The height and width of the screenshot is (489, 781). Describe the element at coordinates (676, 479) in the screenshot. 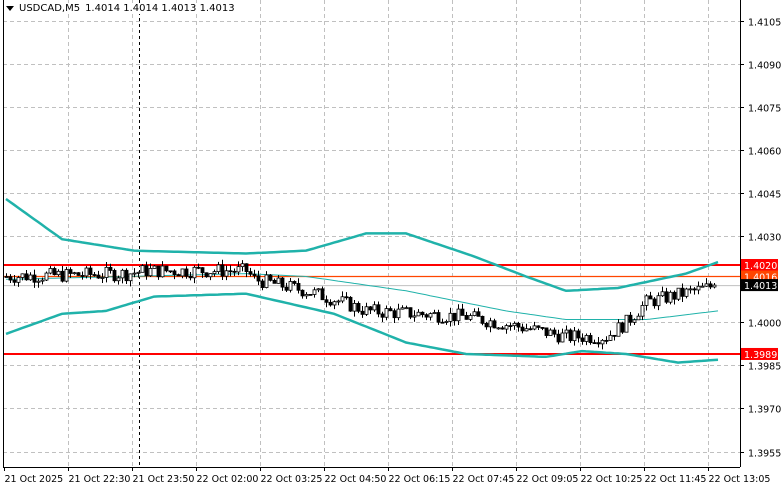

I see `x-tick-label: 22 Oct 11:45` at that location.